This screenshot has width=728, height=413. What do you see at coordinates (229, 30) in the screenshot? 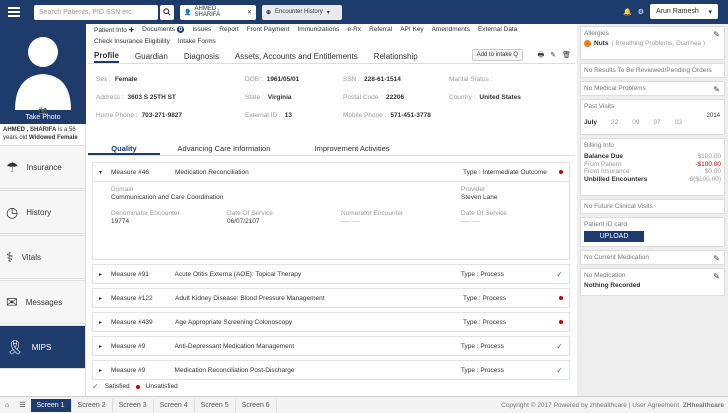
I see `nav-report: Report` at bounding box center [229, 30].